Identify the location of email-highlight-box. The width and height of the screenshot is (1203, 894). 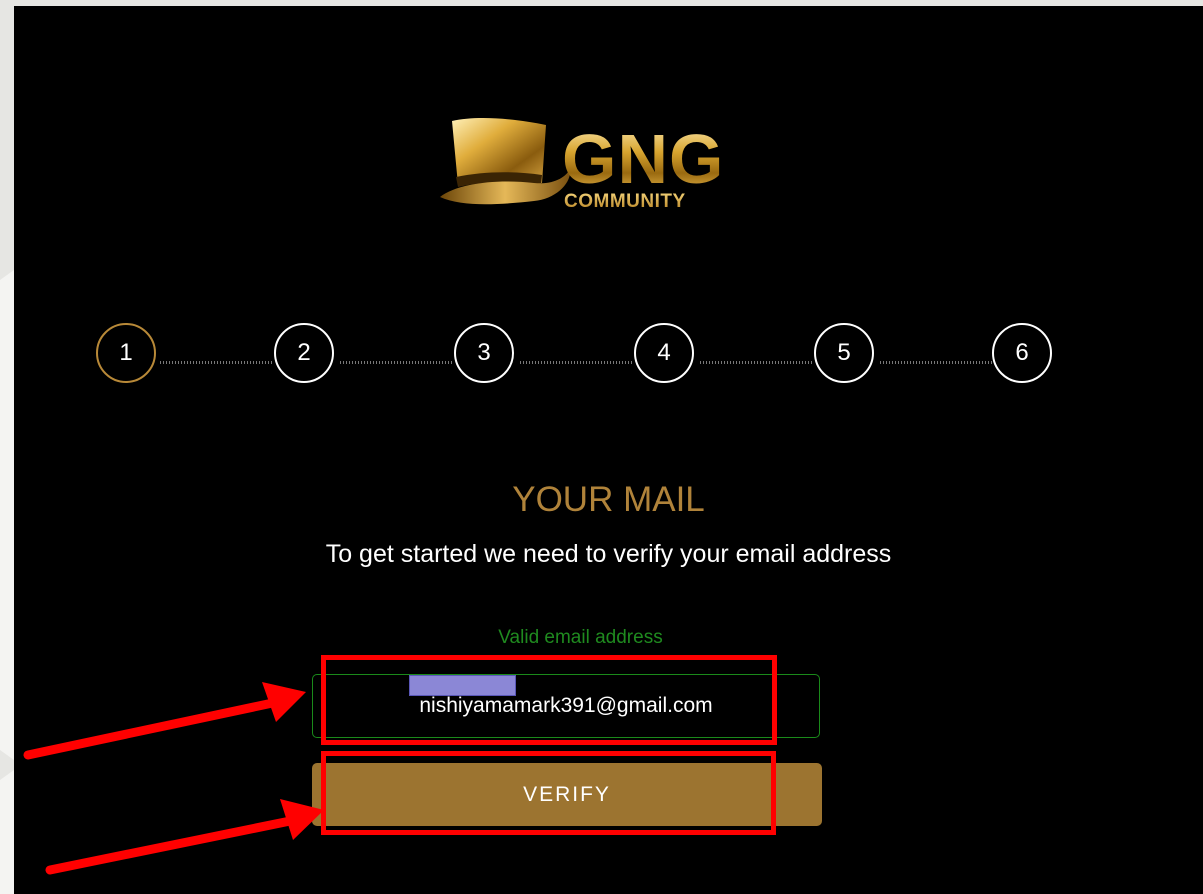
(549, 700).